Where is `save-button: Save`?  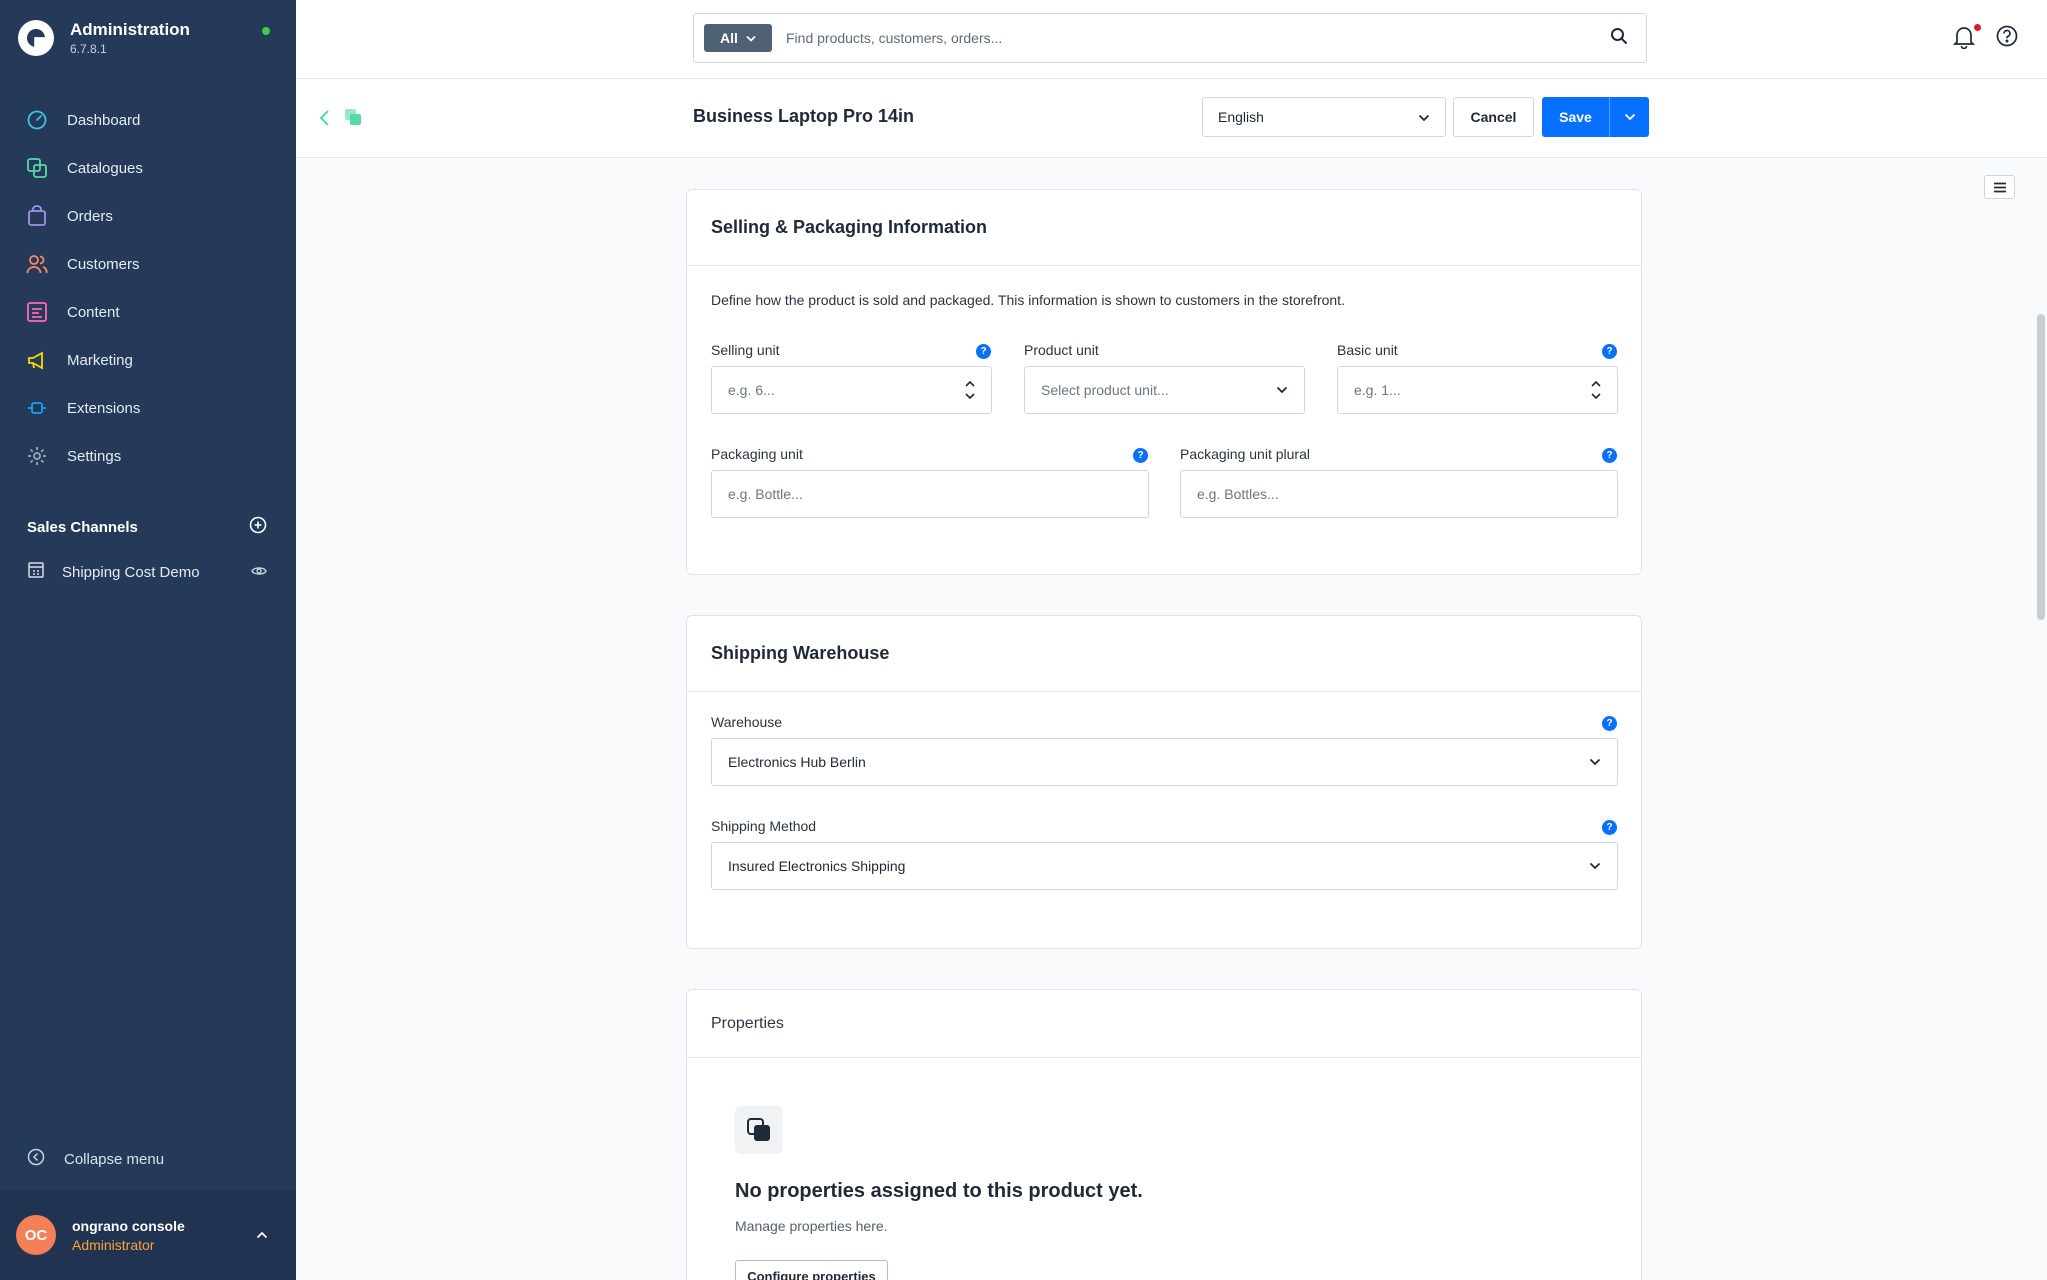 save-button: Save is located at coordinates (1575, 117).